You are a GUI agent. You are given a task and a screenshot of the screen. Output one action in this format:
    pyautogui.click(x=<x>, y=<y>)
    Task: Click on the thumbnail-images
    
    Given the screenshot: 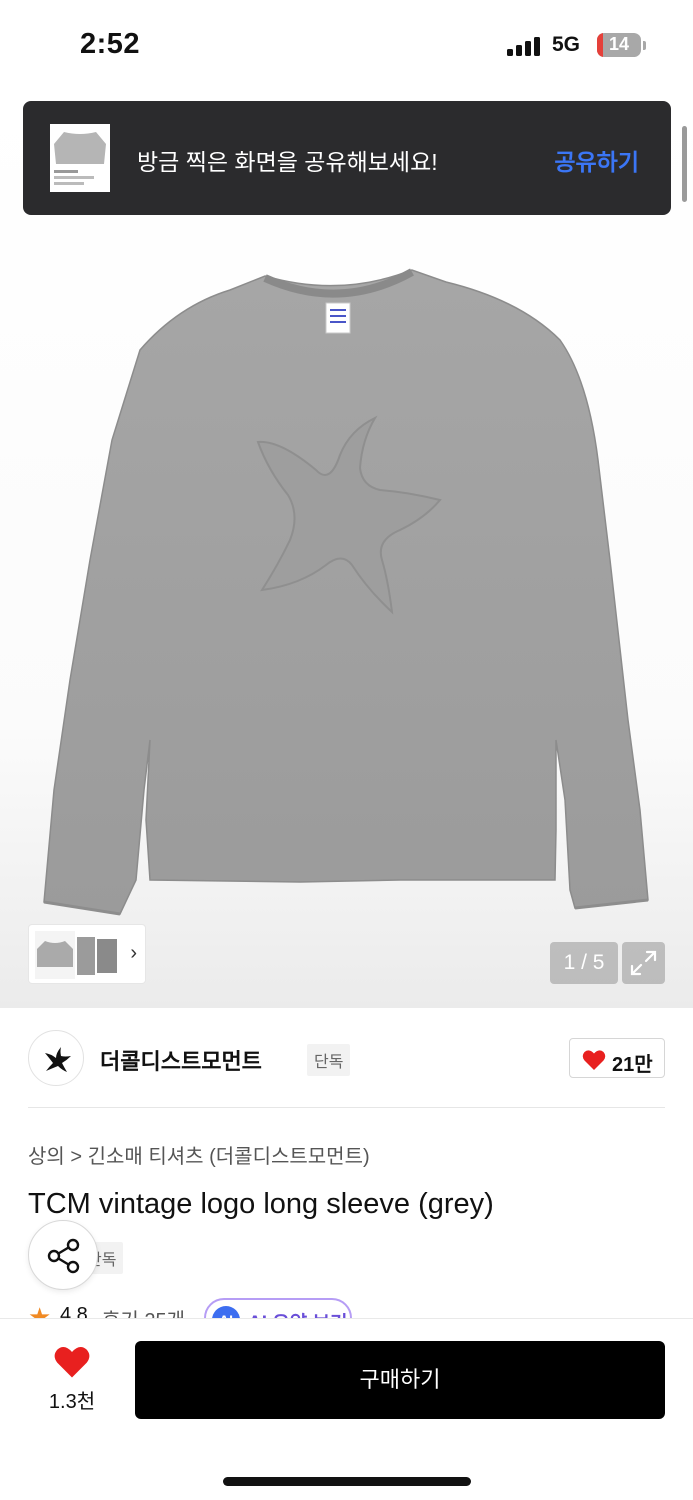 What is the action you would take?
    pyautogui.click(x=76, y=955)
    